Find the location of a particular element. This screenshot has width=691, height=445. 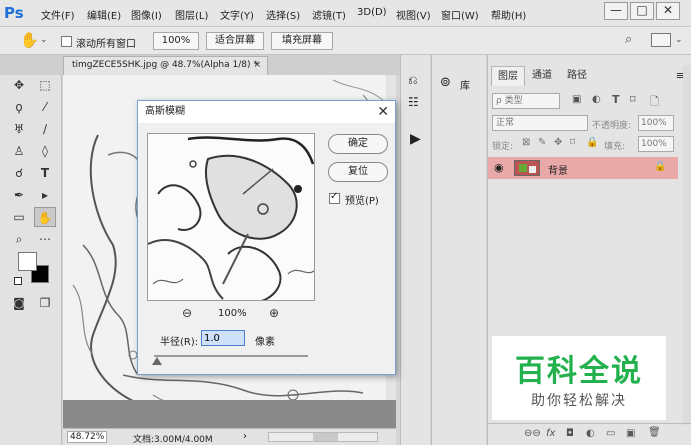

layer-filter-kind: ρ 类型 is located at coordinates (526, 101).